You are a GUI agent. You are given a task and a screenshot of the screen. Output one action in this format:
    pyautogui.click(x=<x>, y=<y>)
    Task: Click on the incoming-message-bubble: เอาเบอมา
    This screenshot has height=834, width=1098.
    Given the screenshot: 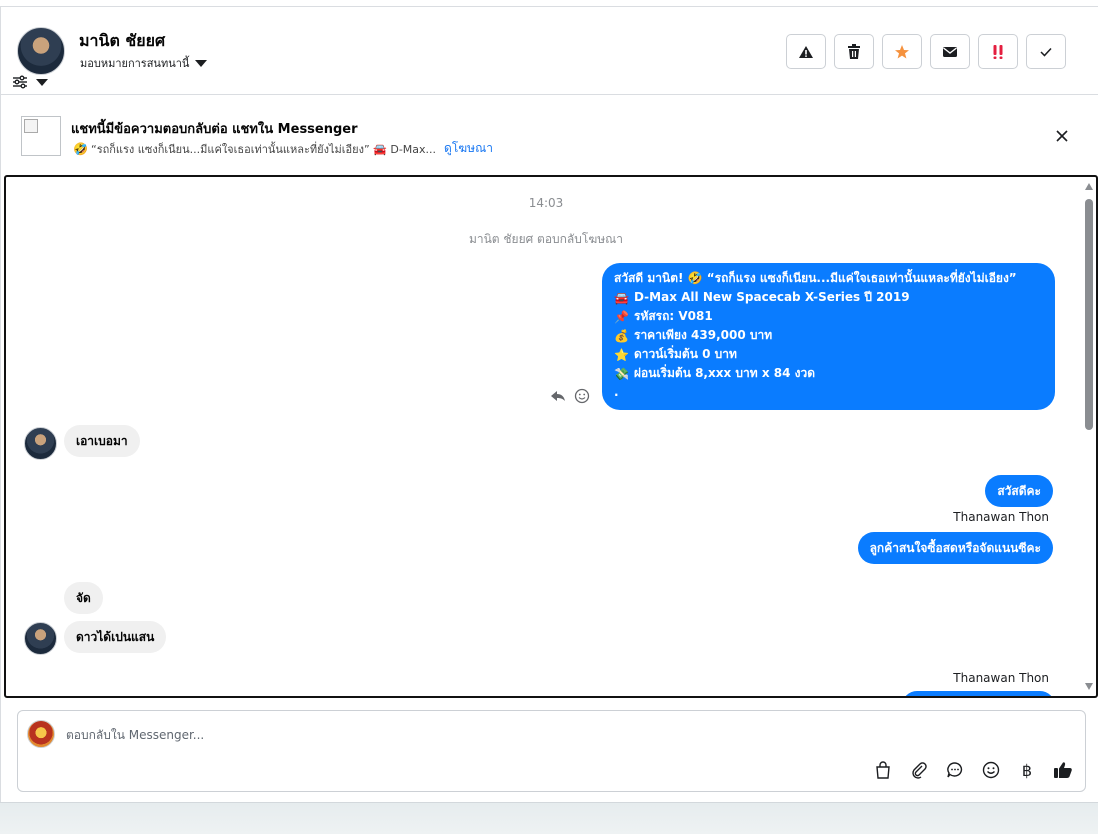 What is the action you would take?
    pyautogui.click(x=102, y=441)
    